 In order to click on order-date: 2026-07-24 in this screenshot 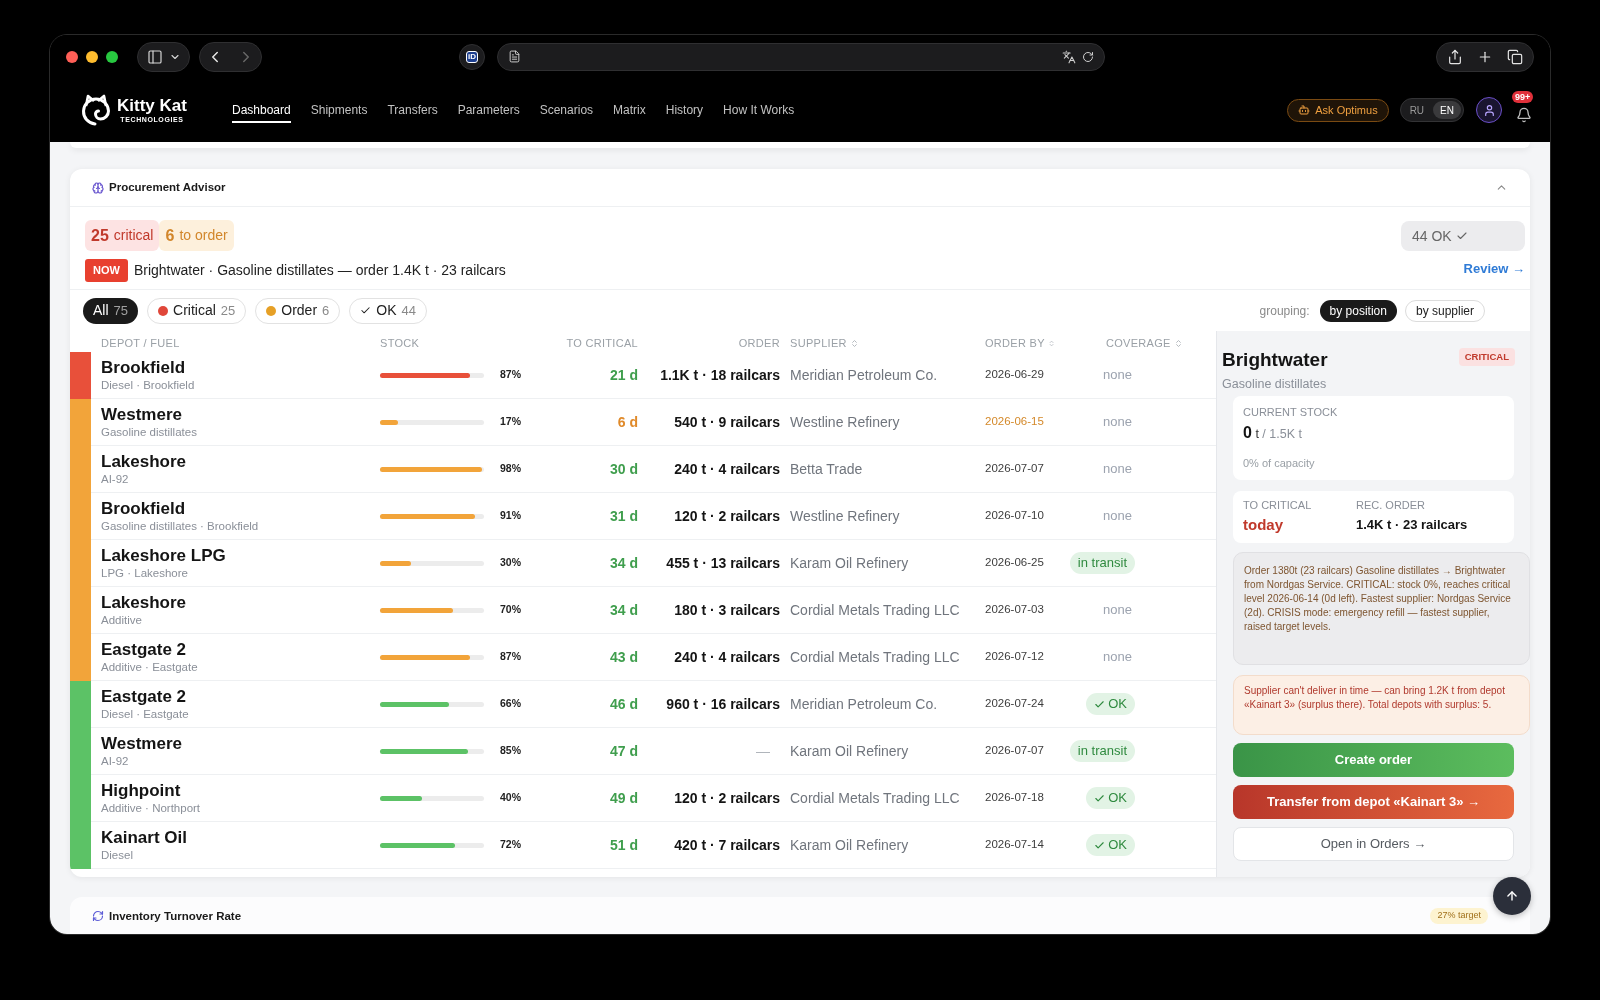, I will do `click(1014, 704)`.